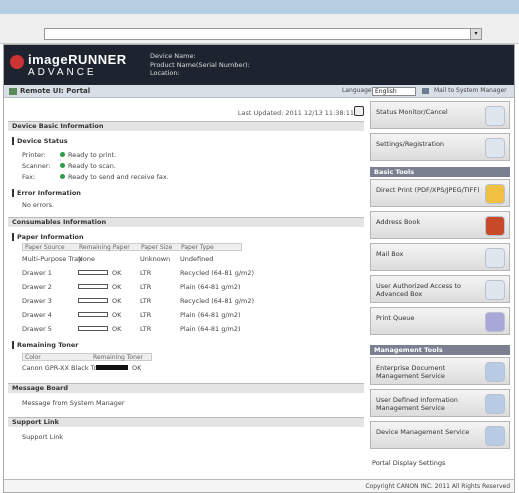  What do you see at coordinates (186, 388) in the screenshot?
I see `section-message-board: Message Board` at bounding box center [186, 388].